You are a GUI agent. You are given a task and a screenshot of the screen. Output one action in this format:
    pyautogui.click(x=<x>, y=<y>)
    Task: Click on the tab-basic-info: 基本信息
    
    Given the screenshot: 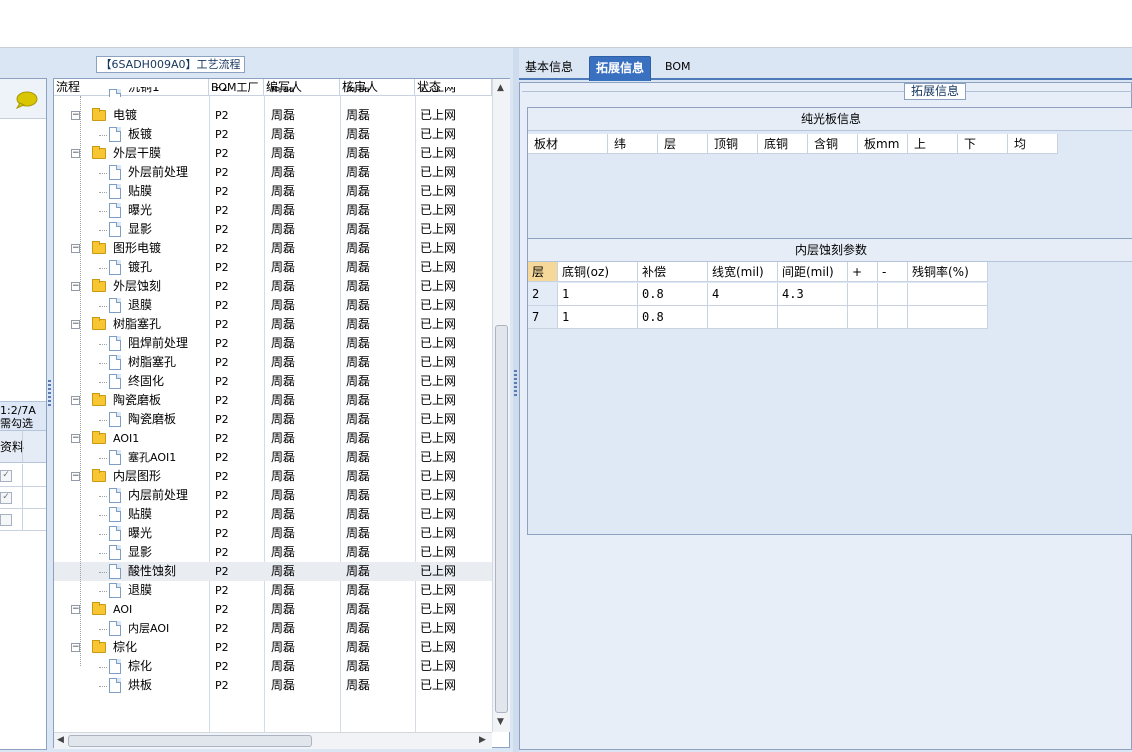 What is the action you would take?
    pyautogui.click(x=549, y=68)
    